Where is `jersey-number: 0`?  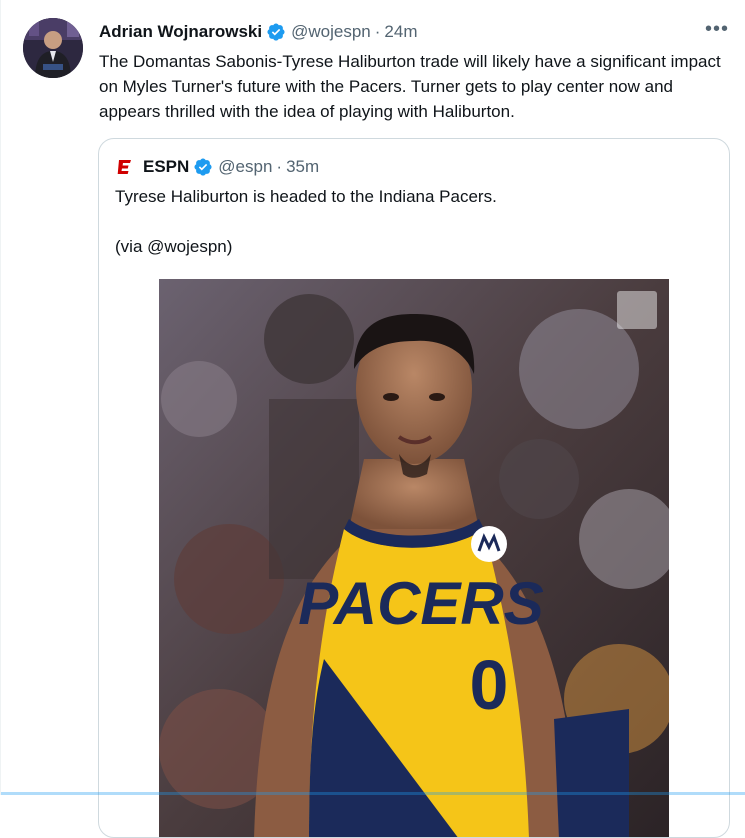 jersey-number: 0 is located at coordinates (489, 685).